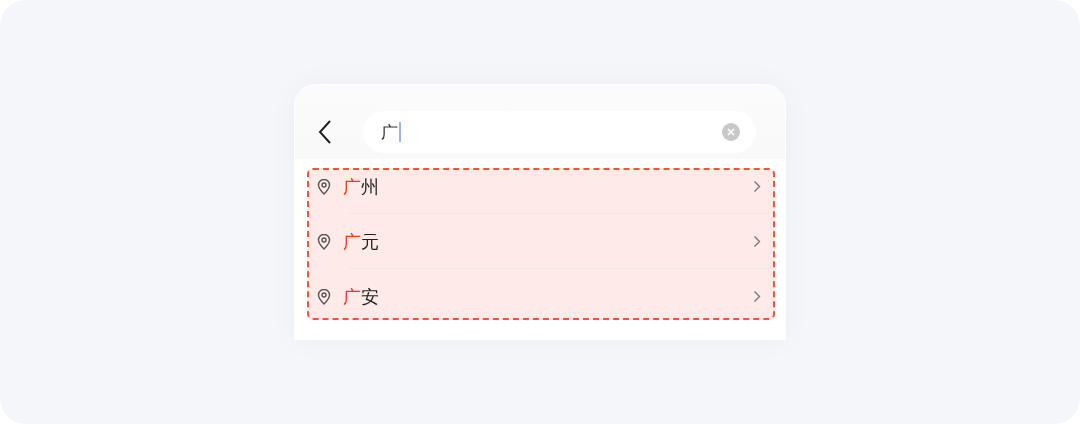 This screenshot has width=1080, height=424. I want to click on close-icon, so click(731, 132).